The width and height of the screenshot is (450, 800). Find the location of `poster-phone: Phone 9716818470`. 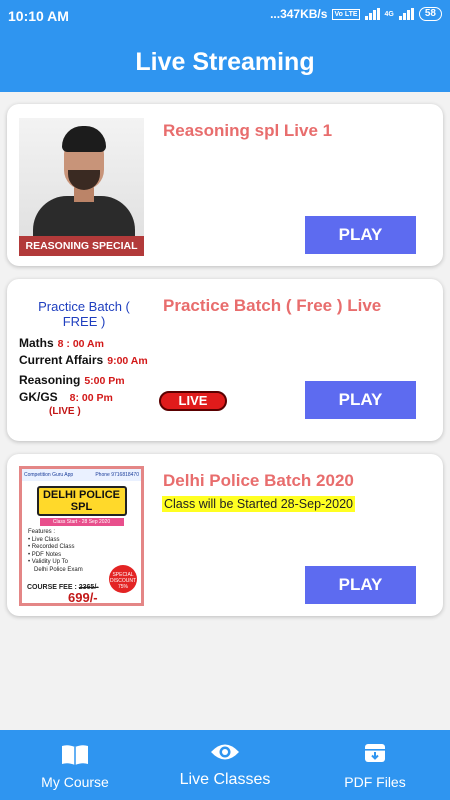

poster-phone: Phone 9716818470 is located at coordinates (117, 475).